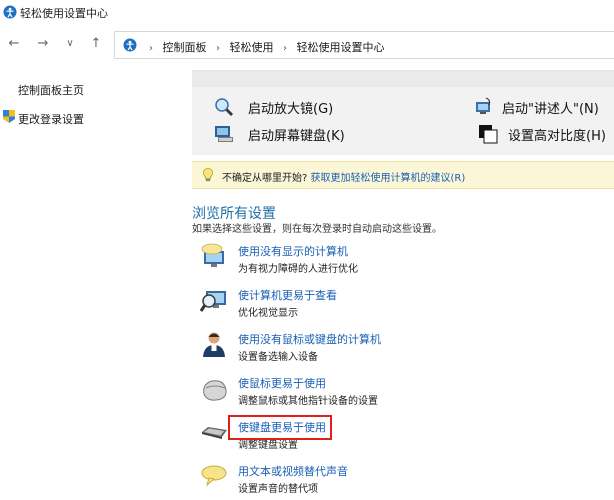  What do you see at coordinates (400, 390) in the screenshot?
I see `list-item: 使鼠标更易于使用 调整鼠标或其他指针设备的设置` at bounding box center [400, 390].